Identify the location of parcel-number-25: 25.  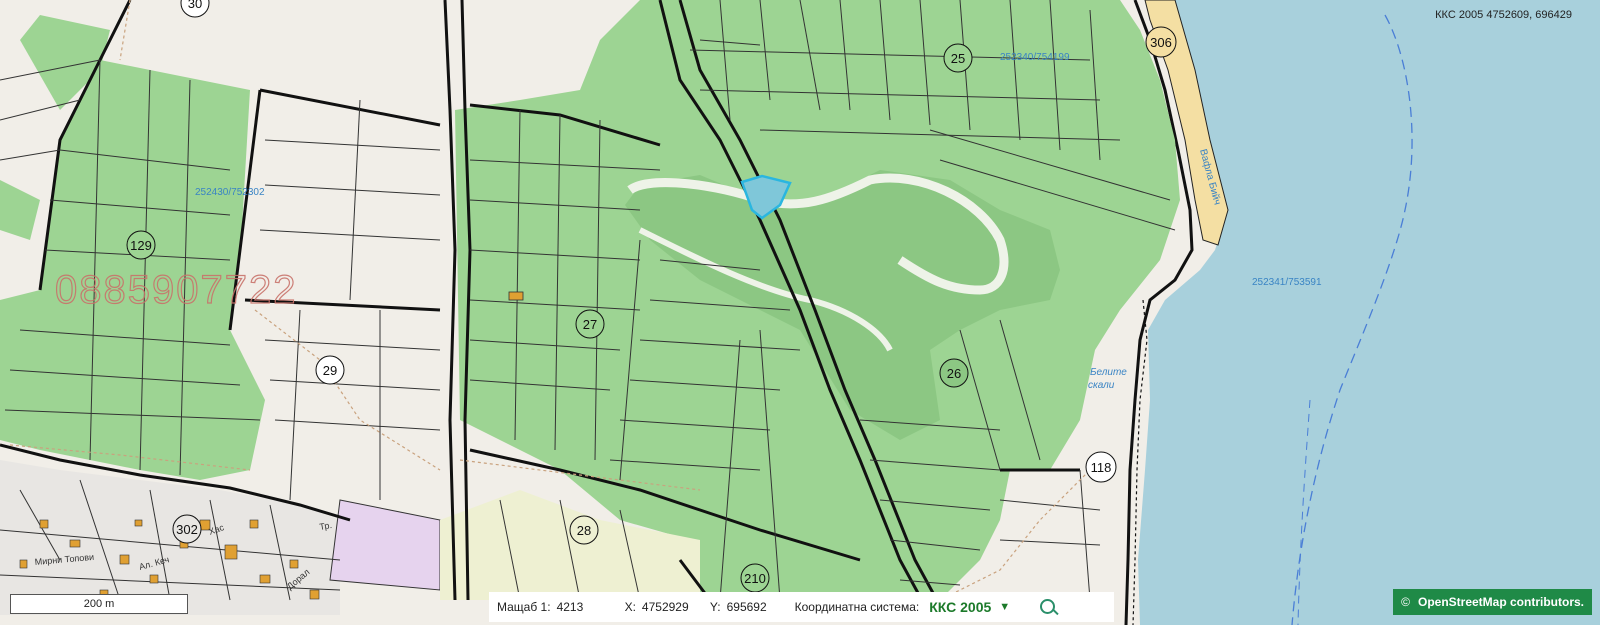
(958, 58).